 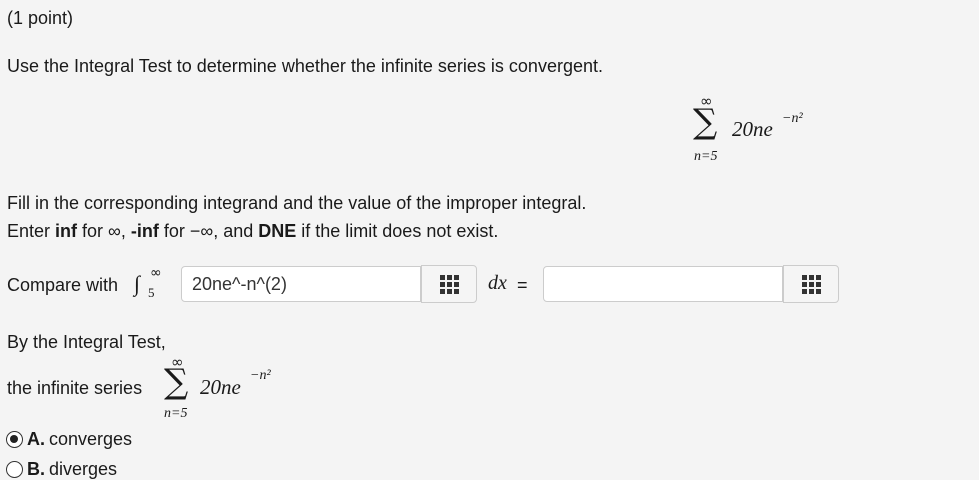 I want to click on integrand-input, so click(x=301, y=284).